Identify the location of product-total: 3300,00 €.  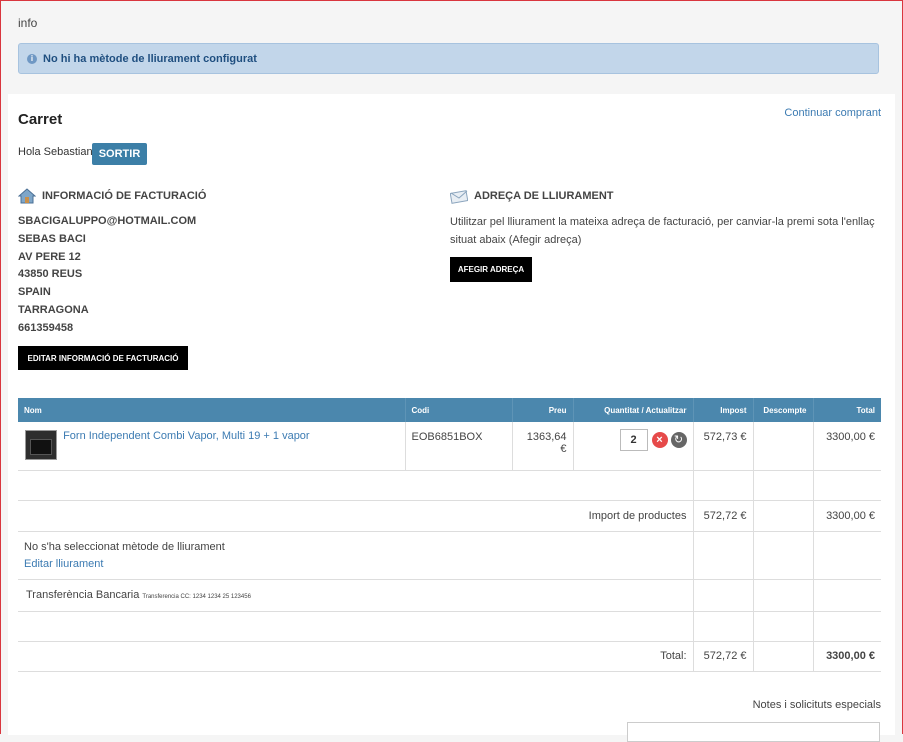
(846, 446).